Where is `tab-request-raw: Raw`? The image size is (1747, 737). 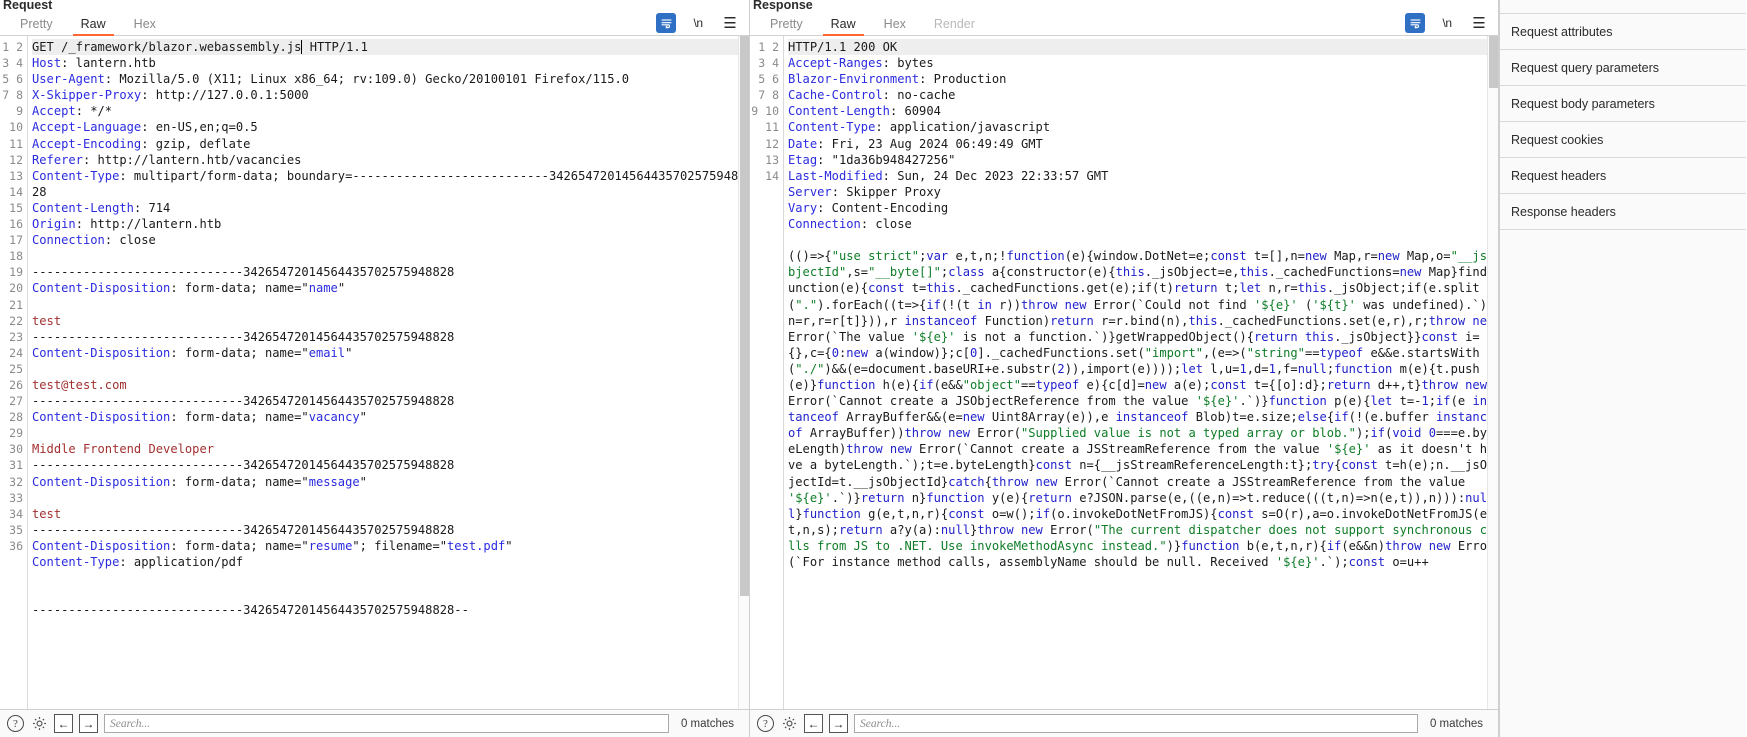
tab-request-raw: Raw is located at coordinates (93, 25).